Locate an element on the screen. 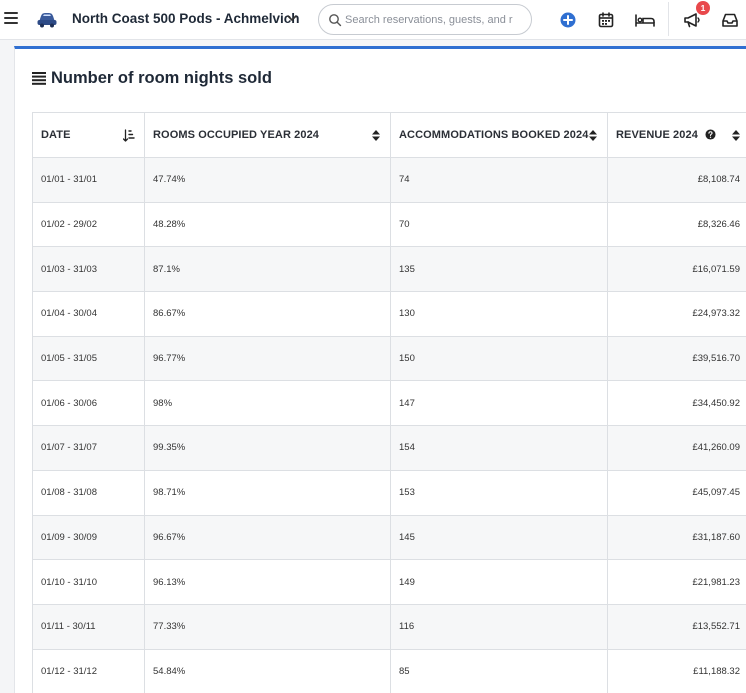 The width and height of the screenshot is (746, 693). cell-rooms-occupied: 96.77% is located at coordinates (267, 358).